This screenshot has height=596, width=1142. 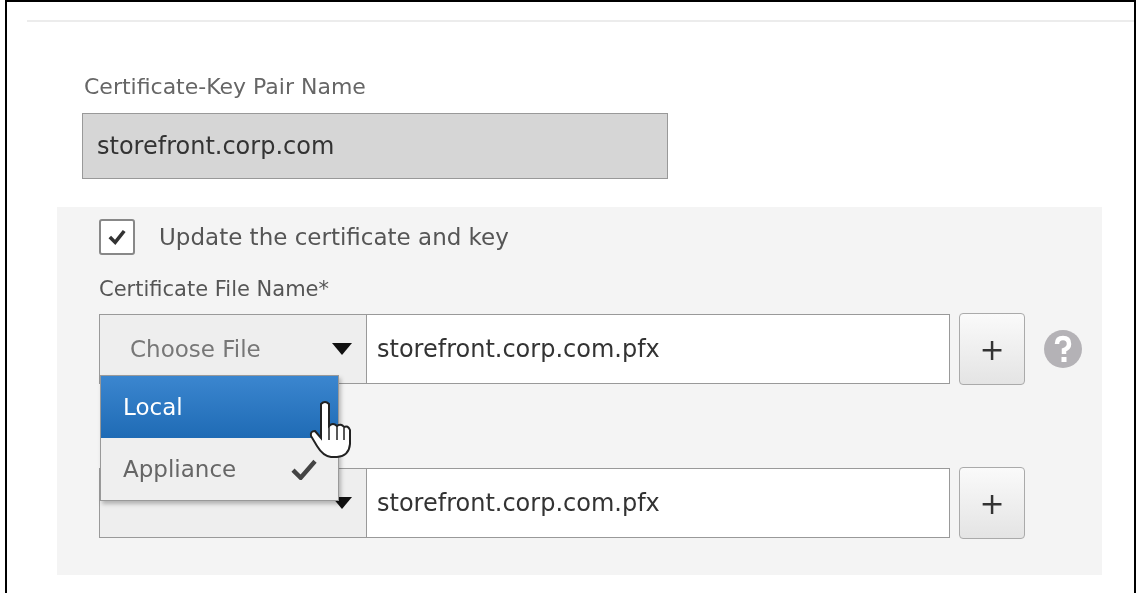 I want to click on dropdown-option: Local, so click(x=219, y=407).